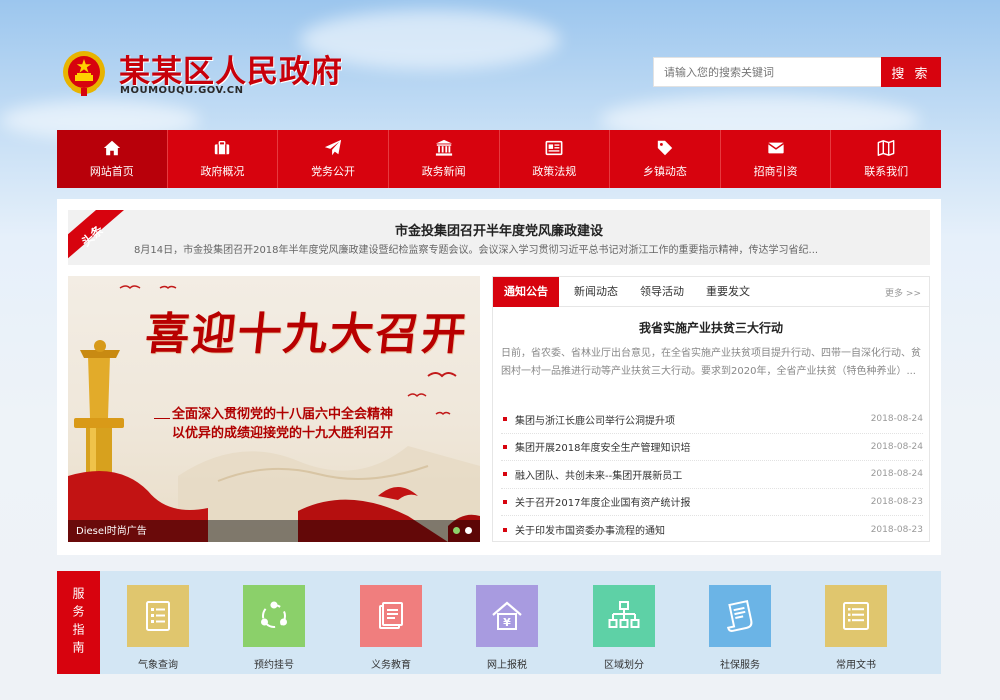 The width and height of the screenshot is (1000, 700). I want to click on share-nodes-icon, so click(274, 614).